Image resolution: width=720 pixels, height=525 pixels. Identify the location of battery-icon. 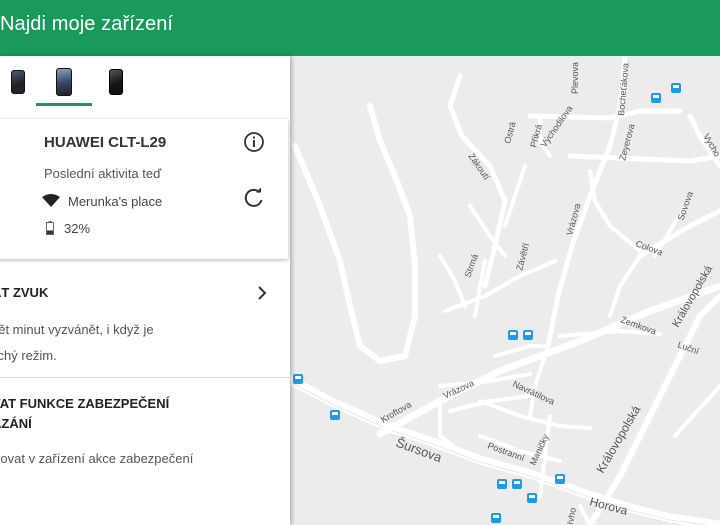
(50, 228).